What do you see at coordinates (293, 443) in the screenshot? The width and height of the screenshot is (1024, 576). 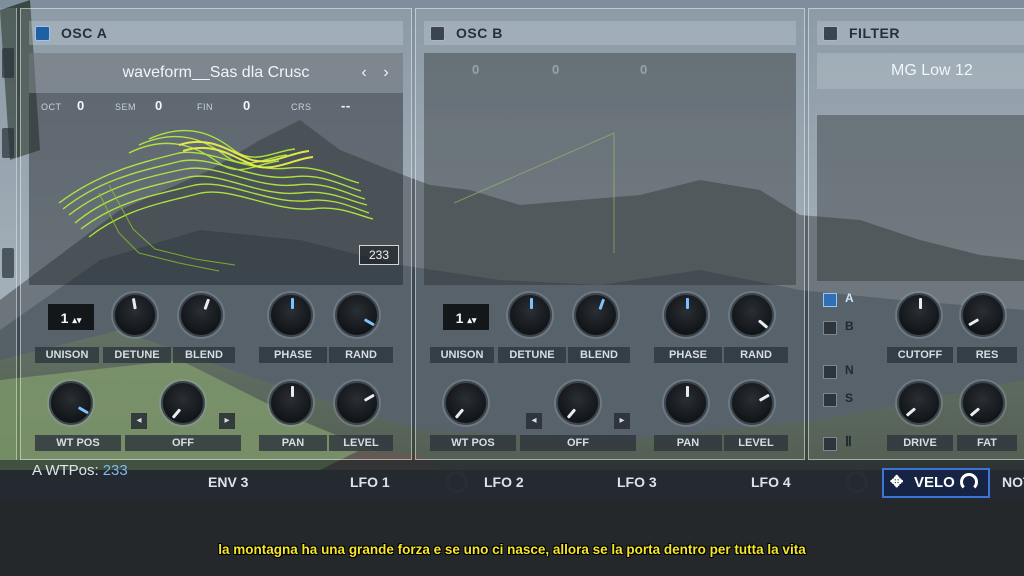 I see `pan-label: PAN` at bounding box center [293, 443].